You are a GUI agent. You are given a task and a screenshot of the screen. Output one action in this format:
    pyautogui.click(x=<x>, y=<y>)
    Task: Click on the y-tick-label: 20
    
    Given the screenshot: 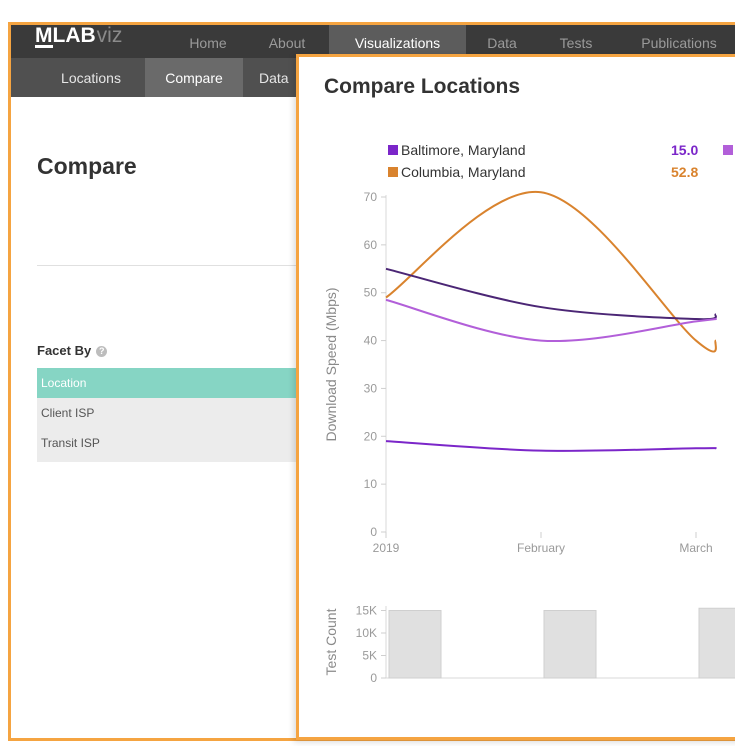 What is the action you would take?
    pyautogui.click(x=371, y=436)
    